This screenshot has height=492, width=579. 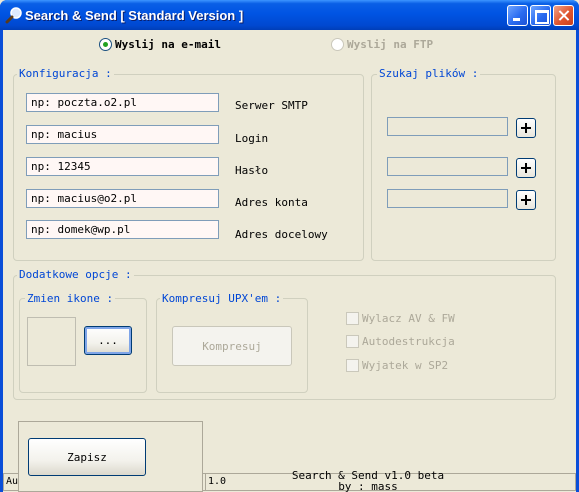 I want to click on radio-email-label: Wyslij na e-mail, so click(x=168, y=44).